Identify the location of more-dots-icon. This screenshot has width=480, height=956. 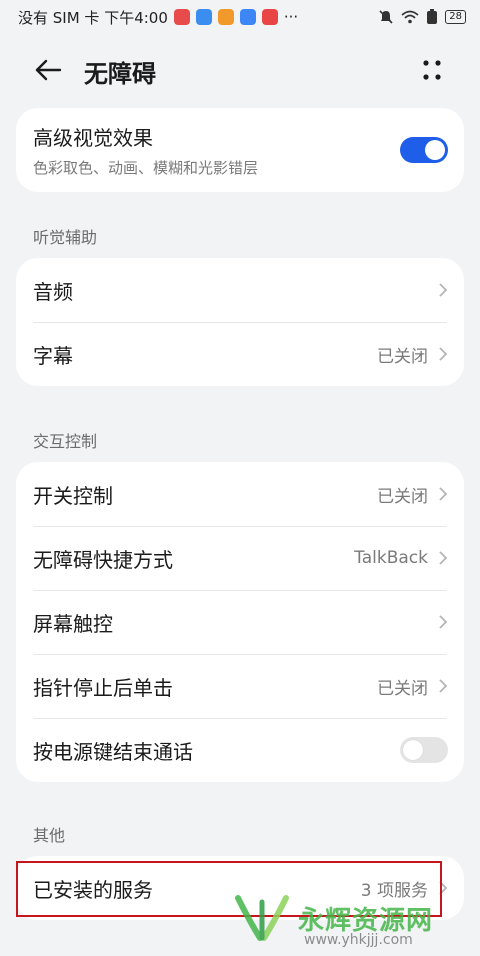
(432, 70).